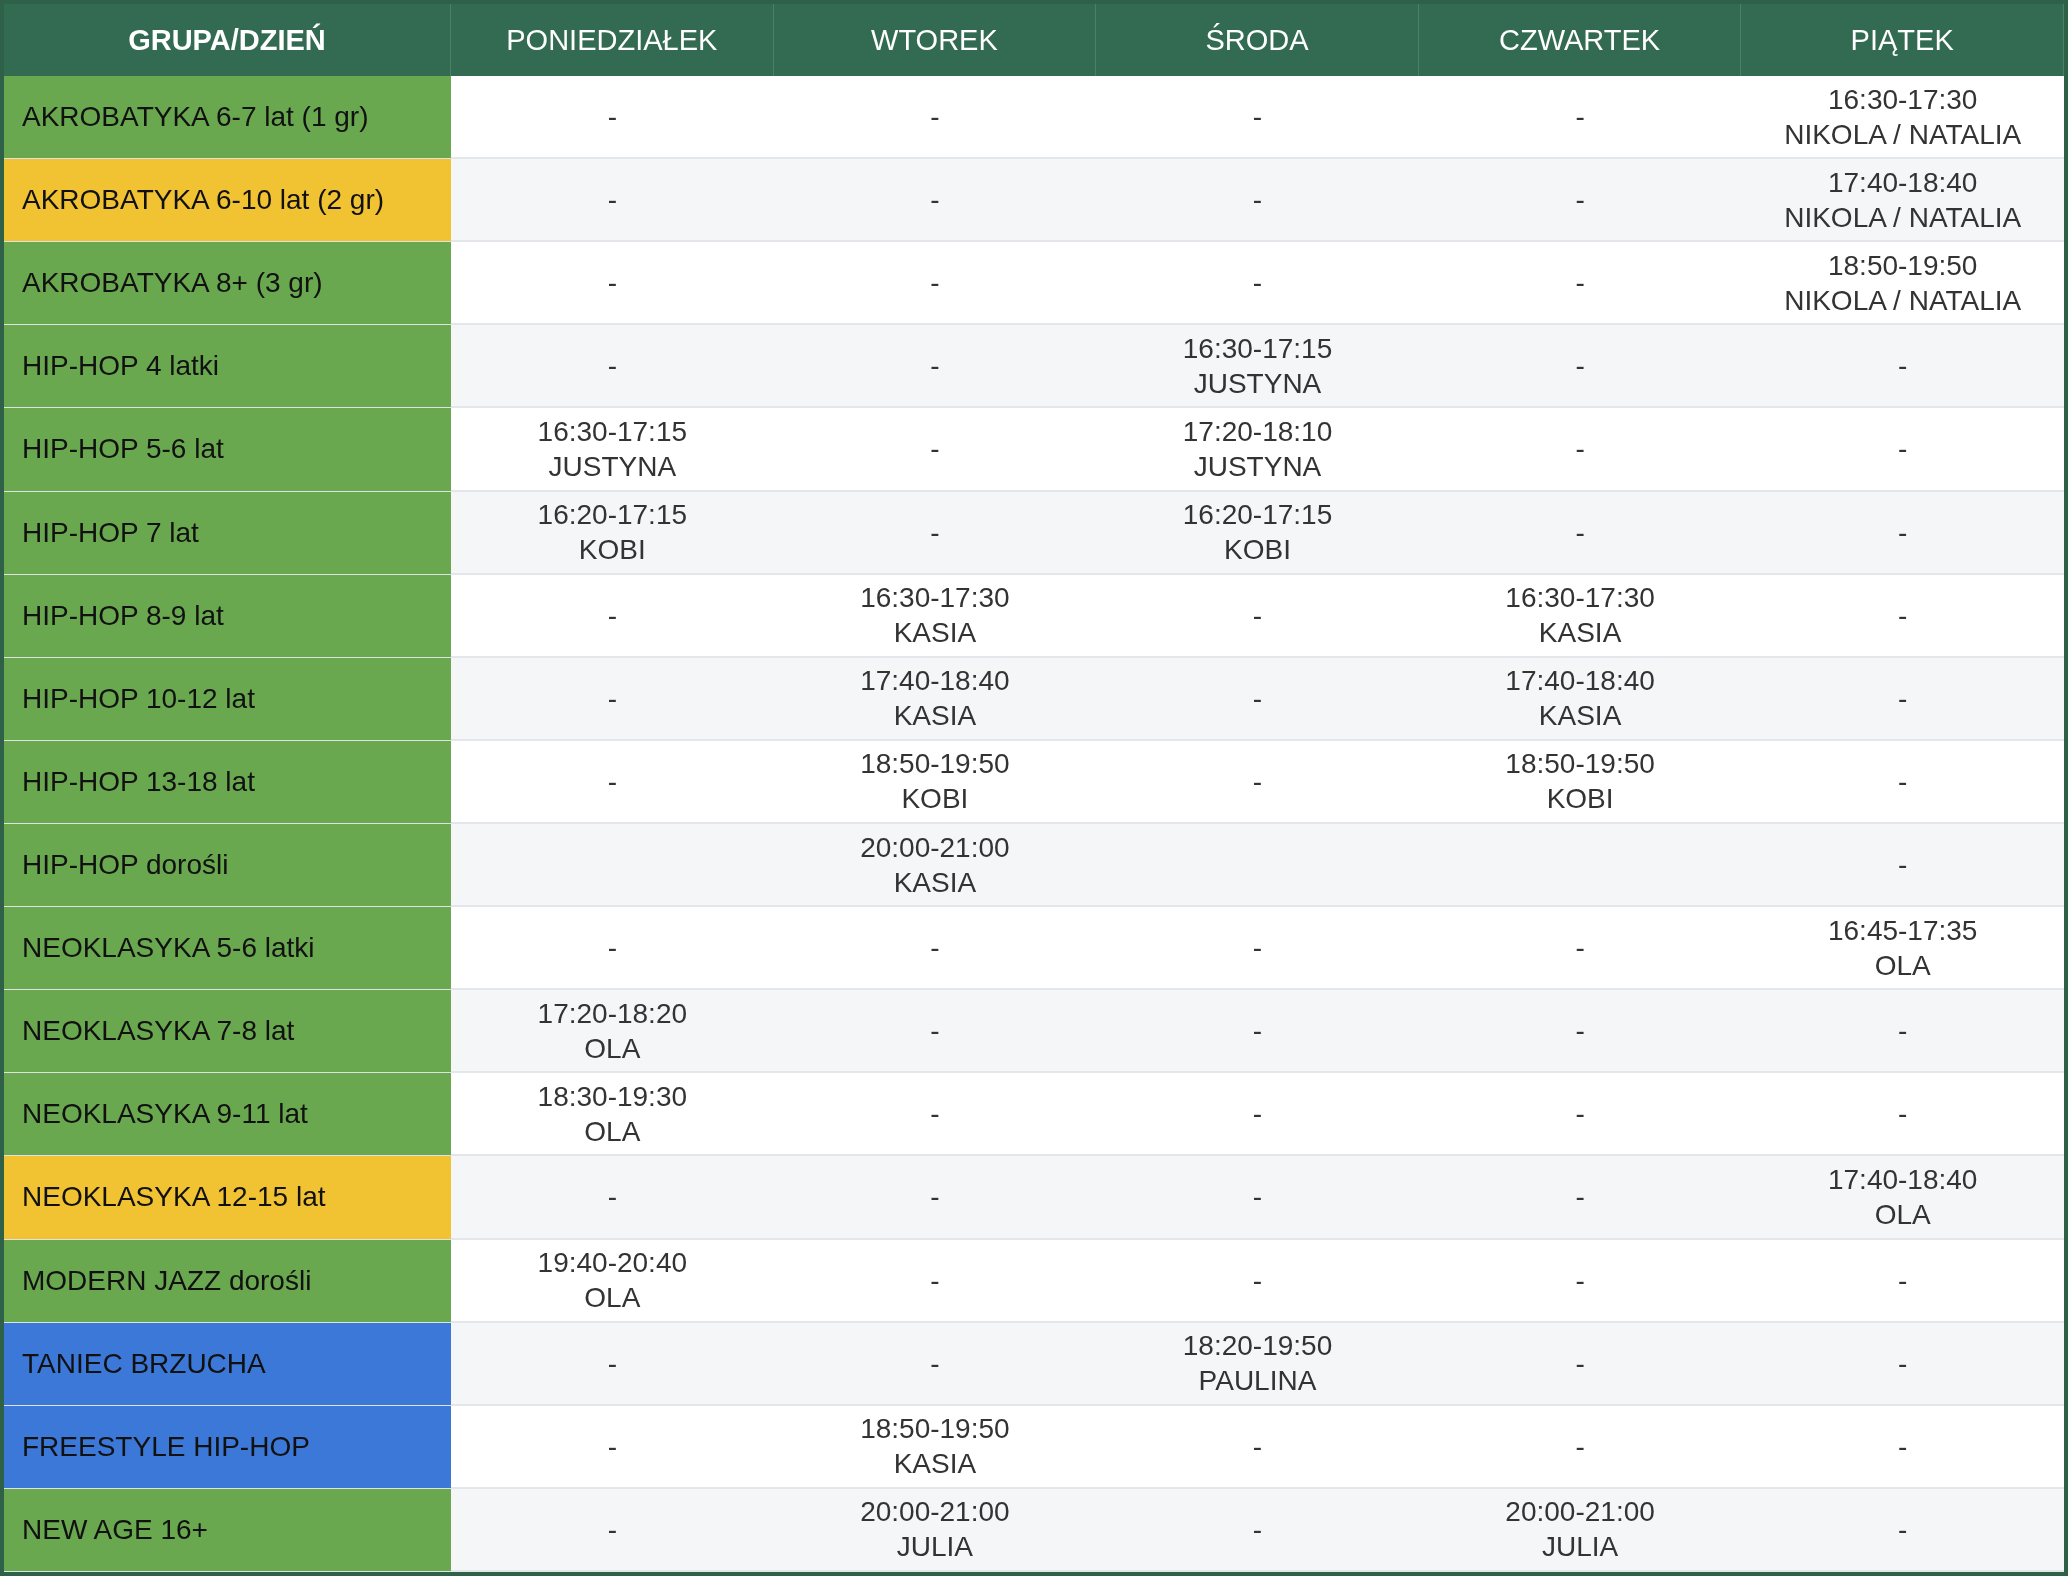 The width and height of the screenshot is (2068, 1576). Describe the element at coordinates (227, 949) in the screenshot. I see `group-cell: NEOKLASYKA 5-6 latki` at that location.